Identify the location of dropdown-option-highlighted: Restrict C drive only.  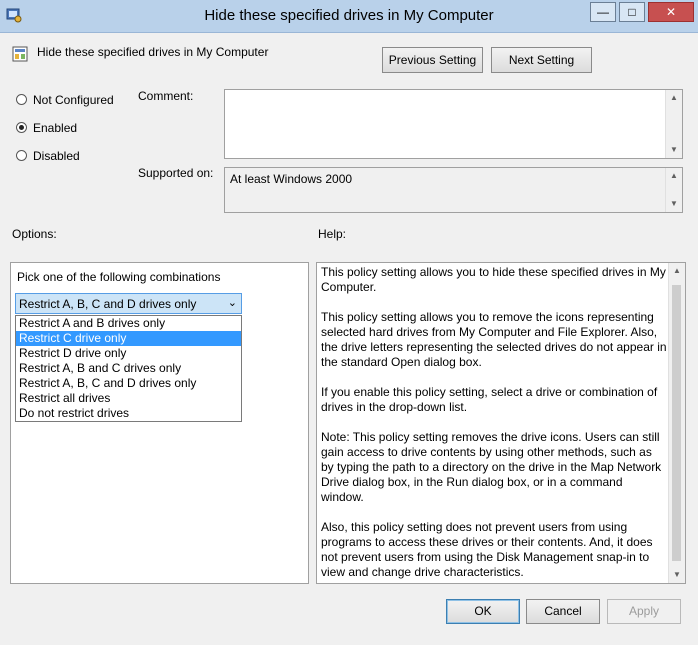
(128, 338).